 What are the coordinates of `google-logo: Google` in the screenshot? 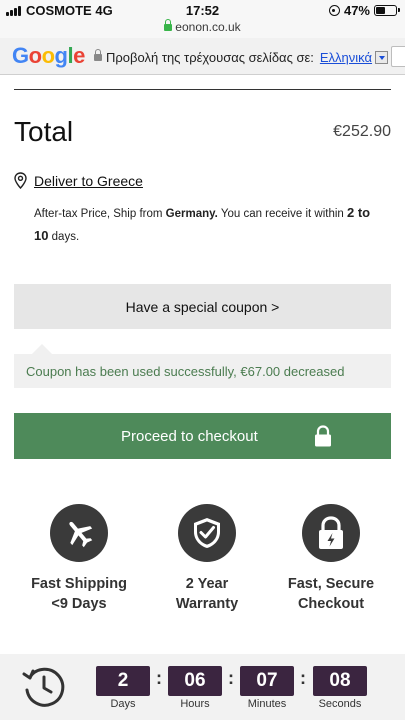 It's located at (48, 56).